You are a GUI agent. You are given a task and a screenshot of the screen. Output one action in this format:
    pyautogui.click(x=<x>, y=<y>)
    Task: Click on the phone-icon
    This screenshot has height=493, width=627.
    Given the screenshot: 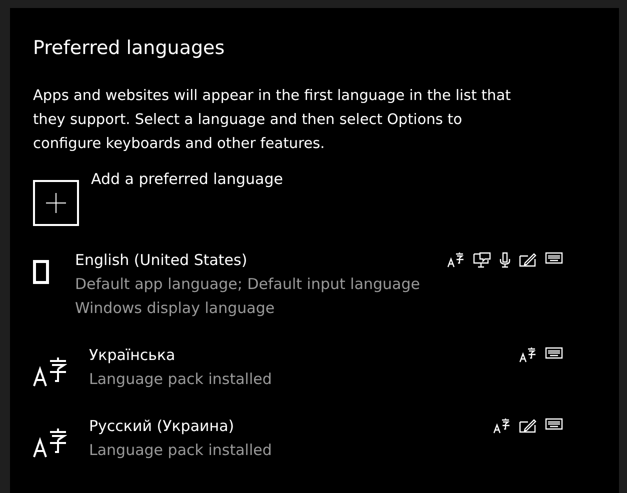 What is the action you would take?
    pyautogui.click(x=41, y=272)
    